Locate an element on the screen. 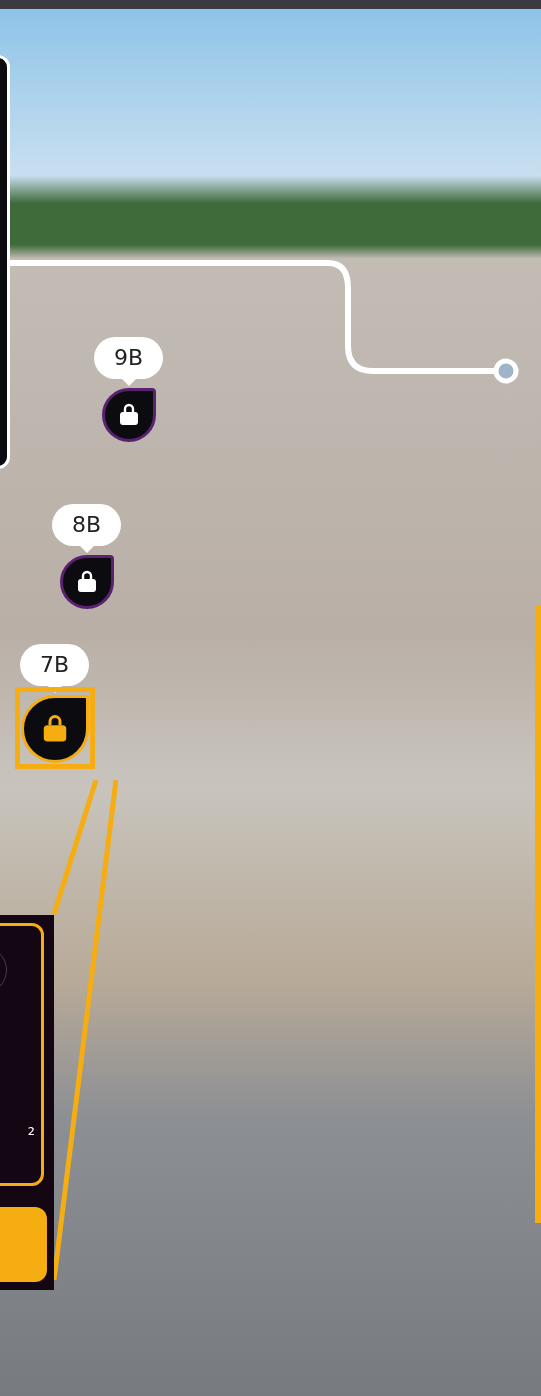 The image size is (541, 1396). area-unit: ² is located at coordinates (31, 1134).